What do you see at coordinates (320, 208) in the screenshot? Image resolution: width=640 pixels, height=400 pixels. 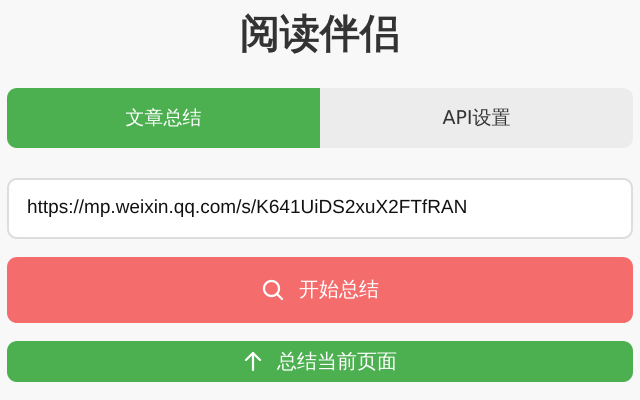 I see `url-input-field: https://mp.weixin.qq.com/s/K641UiDS2xuX2FTfRAN` at bounding box center [320, 208].